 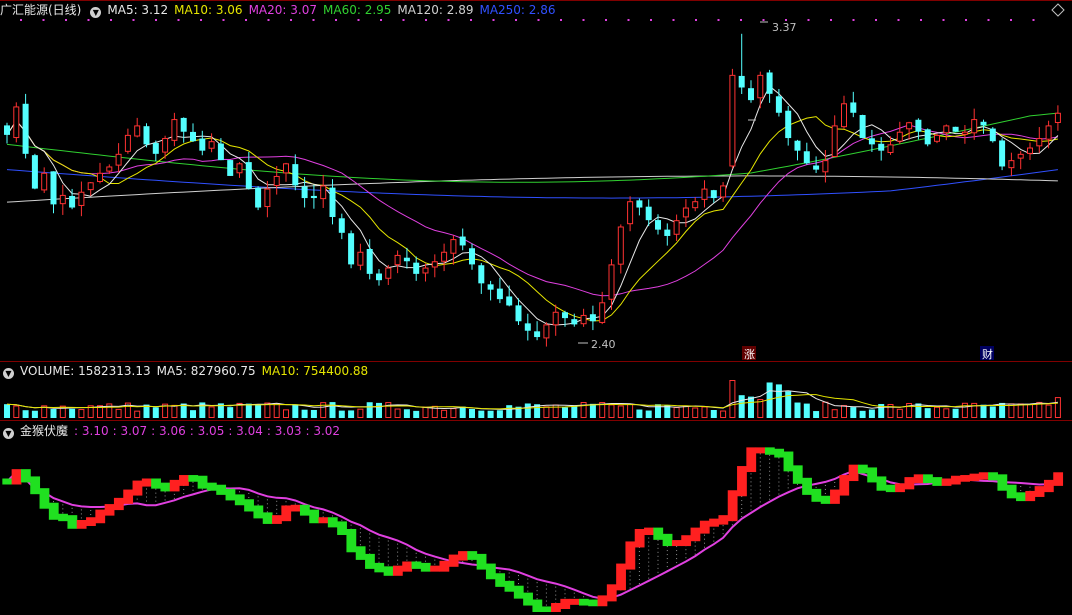 I want to click on volume-legend-item: MA10: 754400.88, so click(x=315, y=371).